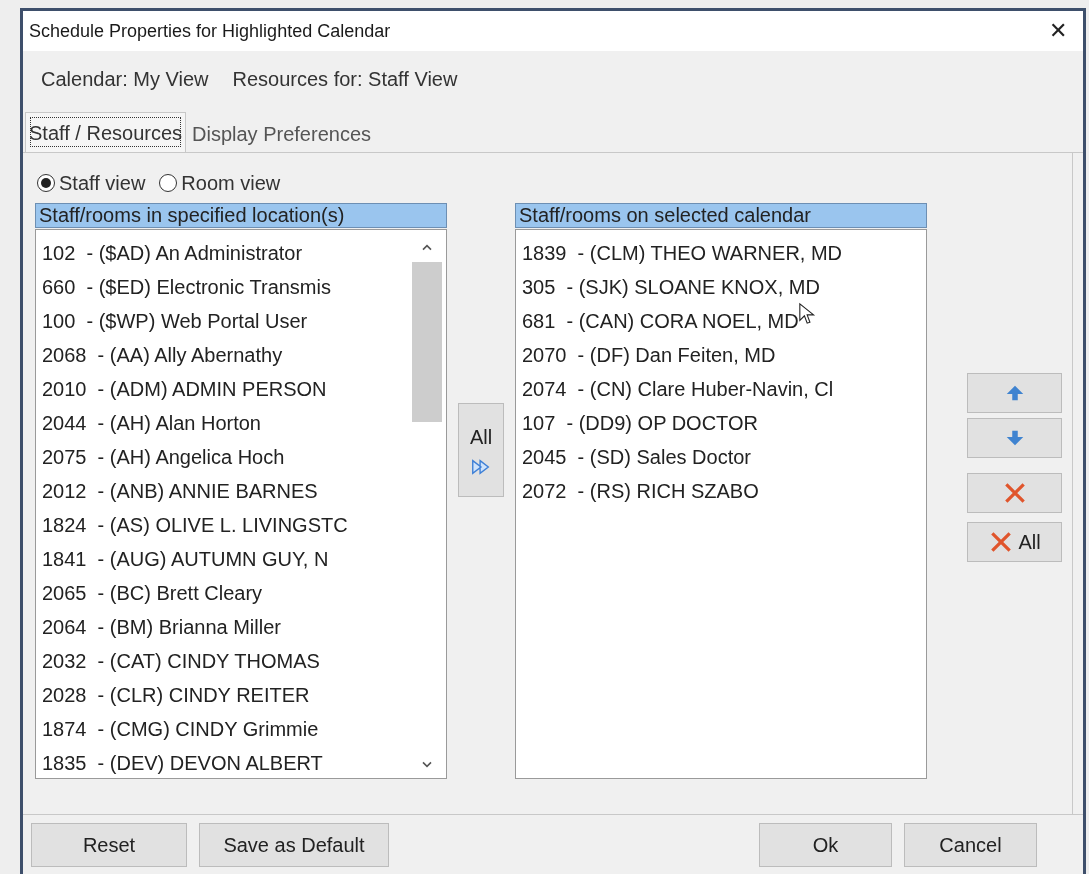  Describe the element at coordinates (244, 559) in the screenshot. I see `list-item: 1841 - (AUG) AUTUMN GUY, N` at that location.